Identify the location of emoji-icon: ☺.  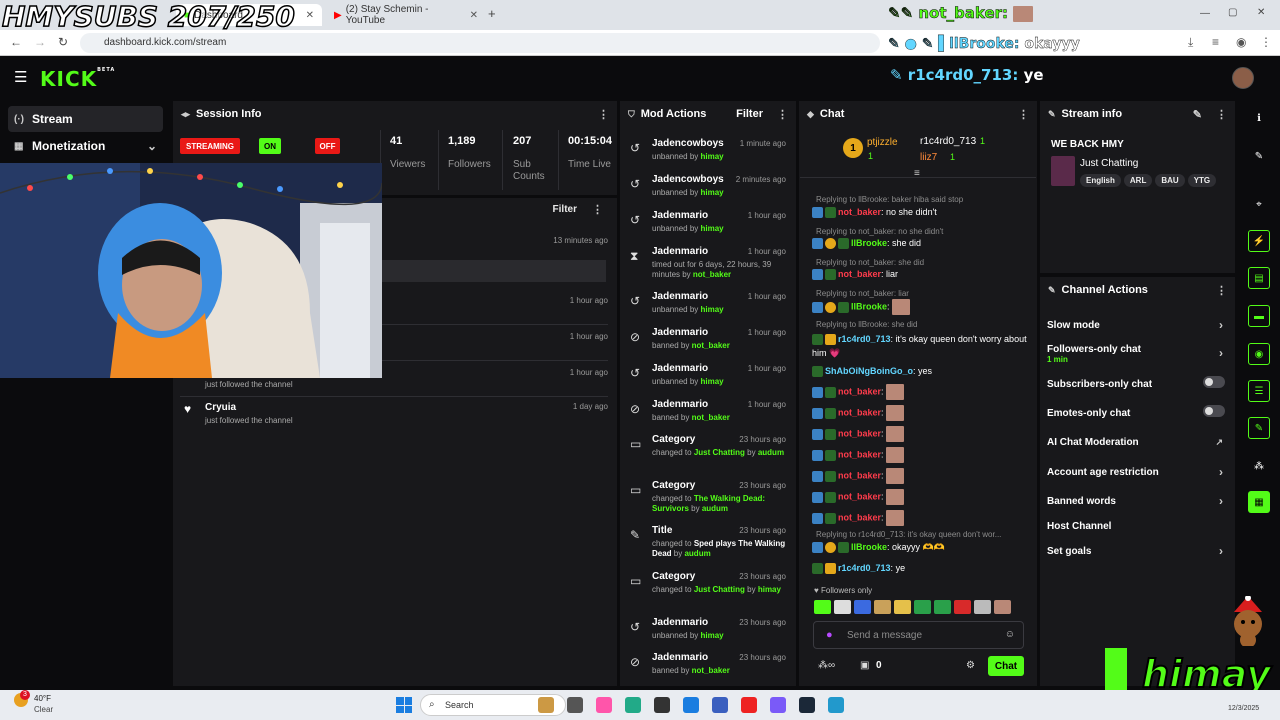
(1010, 634).